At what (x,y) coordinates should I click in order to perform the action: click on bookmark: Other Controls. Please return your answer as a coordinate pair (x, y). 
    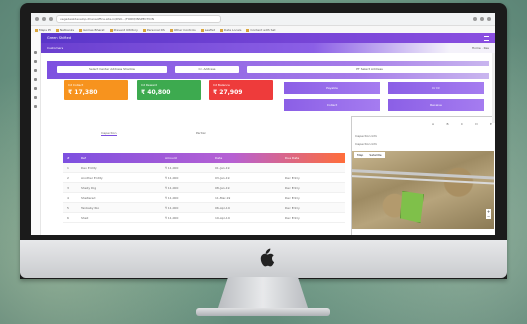
    Looking at the image, I should click on (183, 30).